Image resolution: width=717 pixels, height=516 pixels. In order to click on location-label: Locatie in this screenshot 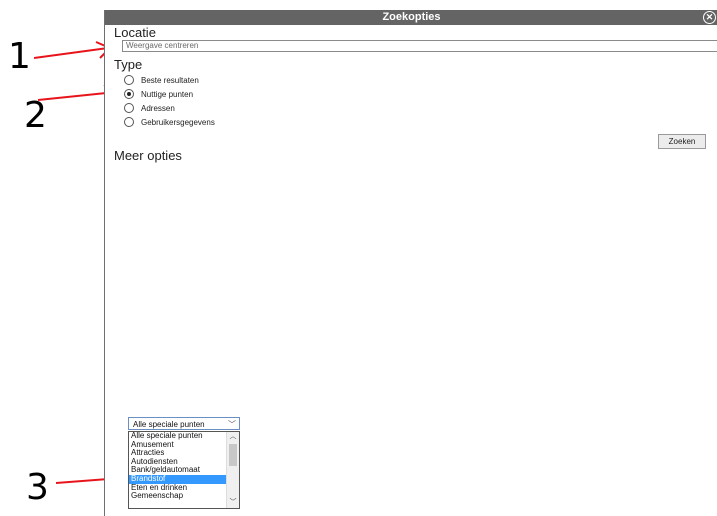, I will do `click(135, 32)`.